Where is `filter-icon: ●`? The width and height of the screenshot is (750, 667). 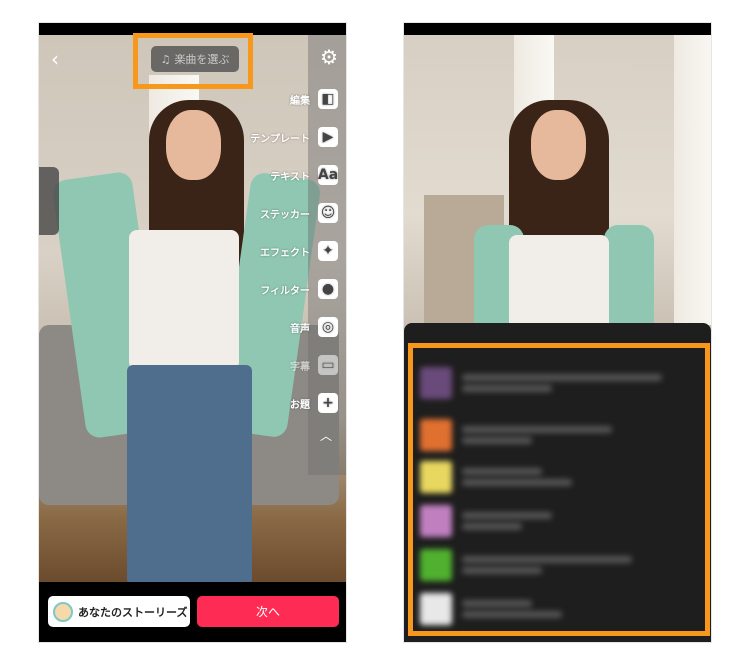 filter-icon: ● is located at coordinates (328, 289).